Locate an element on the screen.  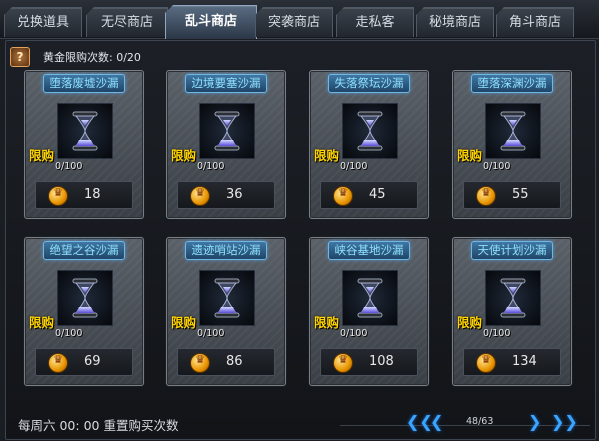
item-name: 堕落废墟沙漏 is located at coordinates (84, 83).